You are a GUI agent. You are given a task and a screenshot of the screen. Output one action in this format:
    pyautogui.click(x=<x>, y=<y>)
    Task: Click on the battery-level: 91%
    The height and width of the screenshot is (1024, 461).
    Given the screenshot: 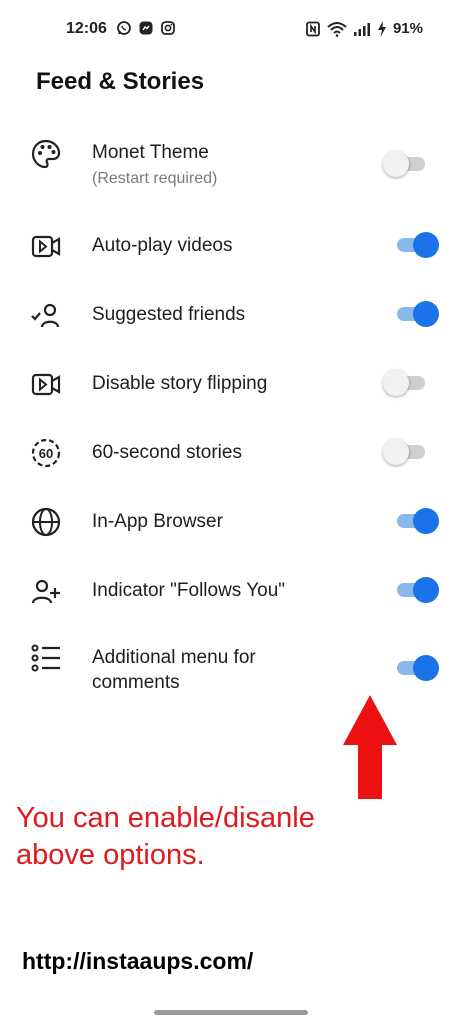 What is the action you would take?
    pyautogui.click(x=407, y=28)
    